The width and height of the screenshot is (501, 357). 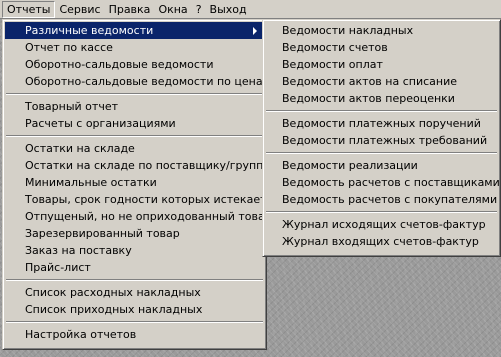 What do you see at coordinates (134, 64) in the screenshot?
I see `menu-item-turnover-statements: Оборотно-сальдовые ведомости` at bounding box center [134, 64].